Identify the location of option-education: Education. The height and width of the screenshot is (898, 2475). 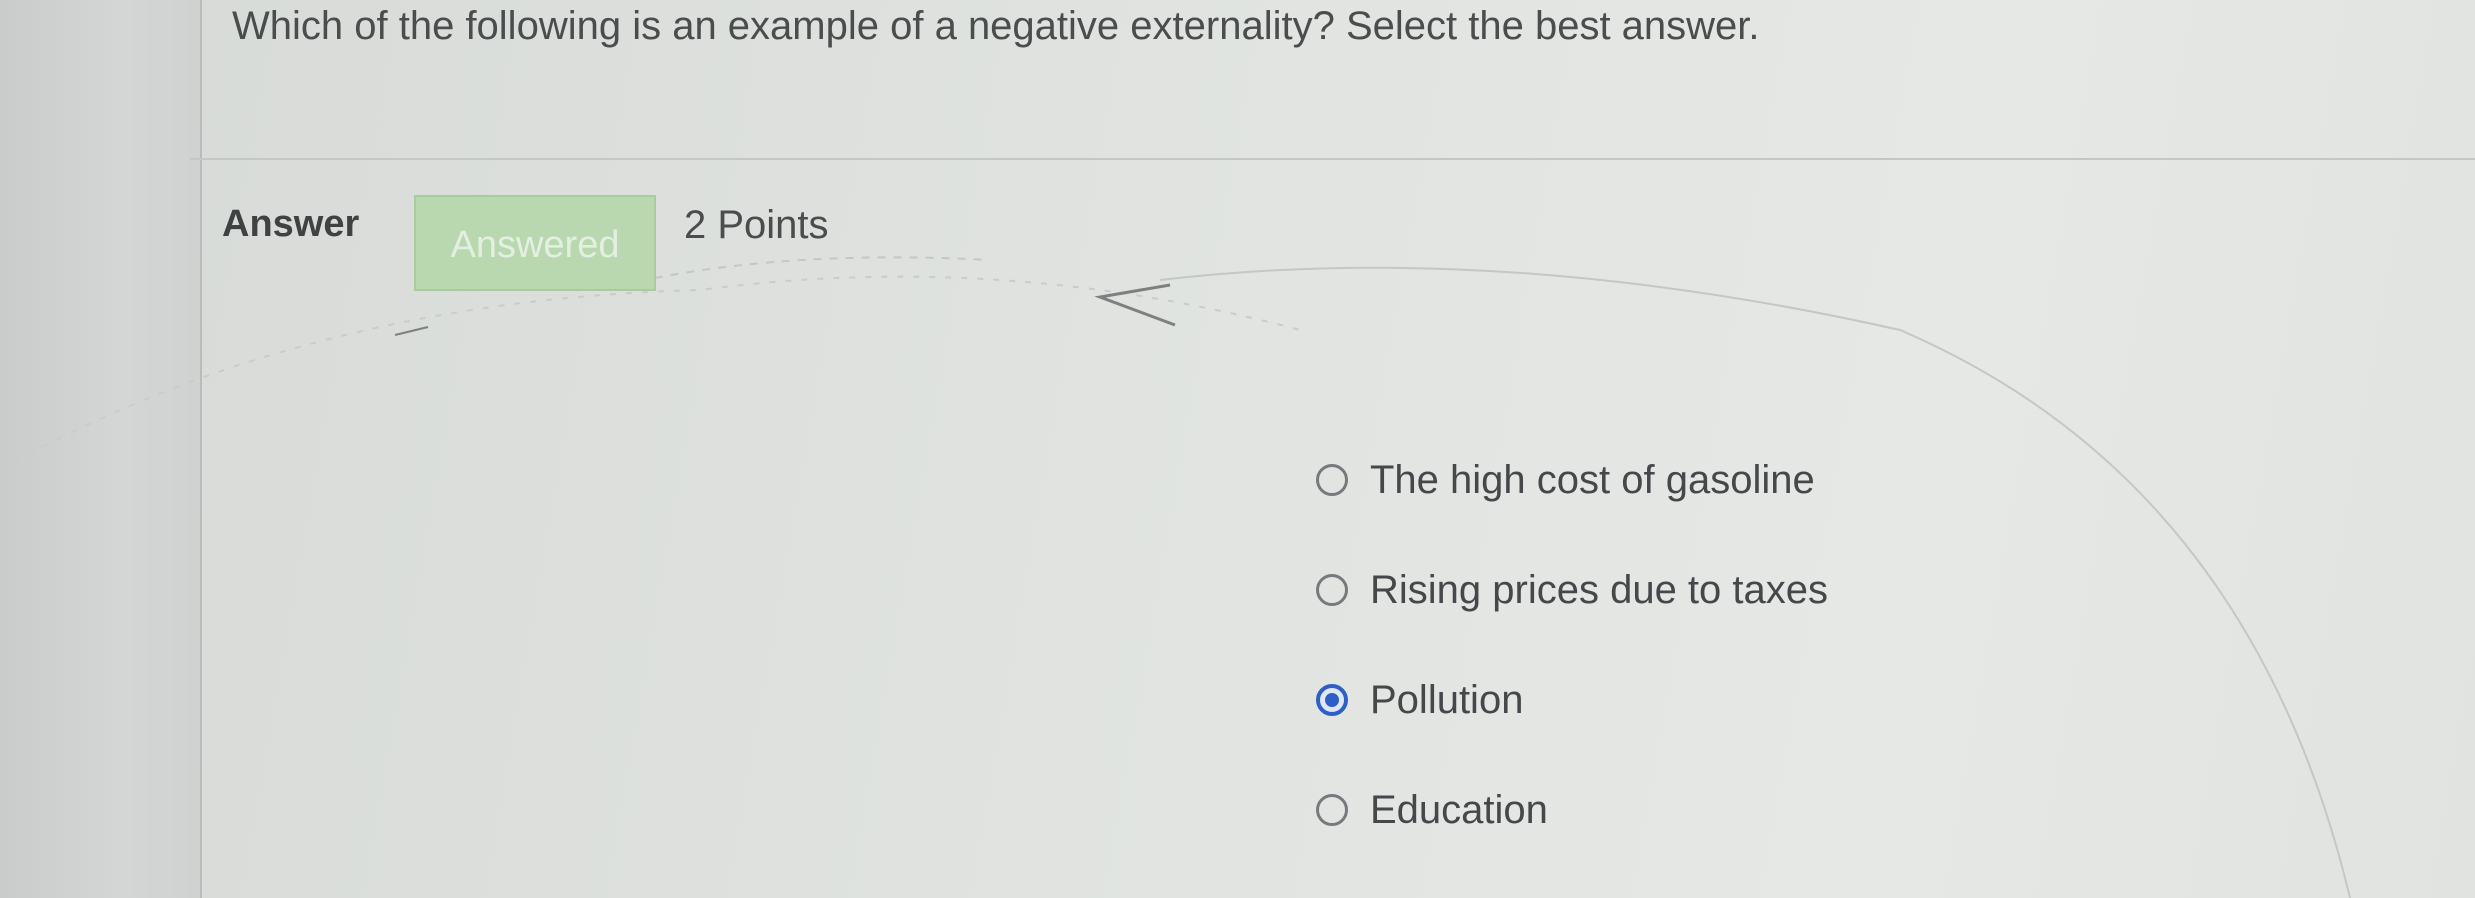
(1432, 810).